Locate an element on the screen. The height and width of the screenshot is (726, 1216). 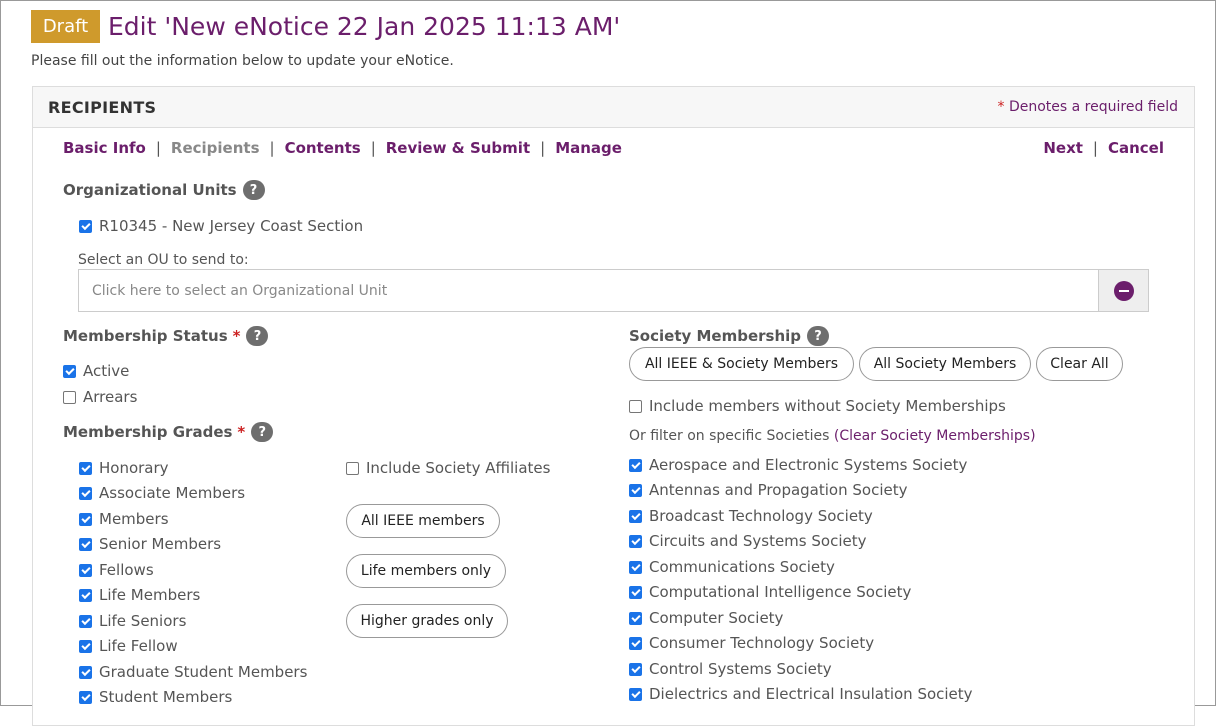
grade-label: Honorary is located at coordinates (134, 468).